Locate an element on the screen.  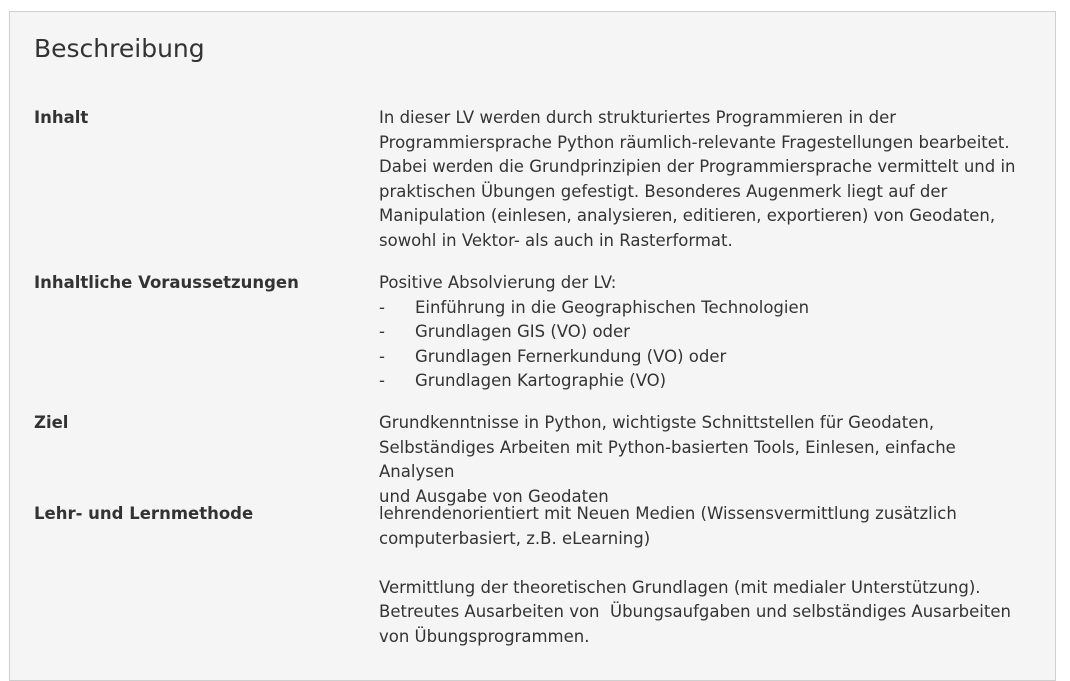
list-item-text: Grundlagen GIS (VO) oder is located at coordinates (522, 331).